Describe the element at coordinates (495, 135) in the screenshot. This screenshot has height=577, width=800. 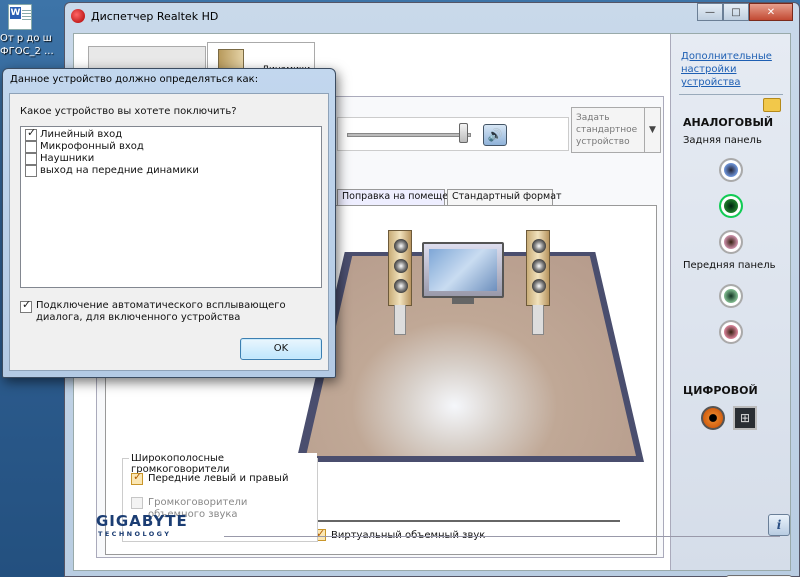
I see `mute-speaker-button: 🔊` at that location.